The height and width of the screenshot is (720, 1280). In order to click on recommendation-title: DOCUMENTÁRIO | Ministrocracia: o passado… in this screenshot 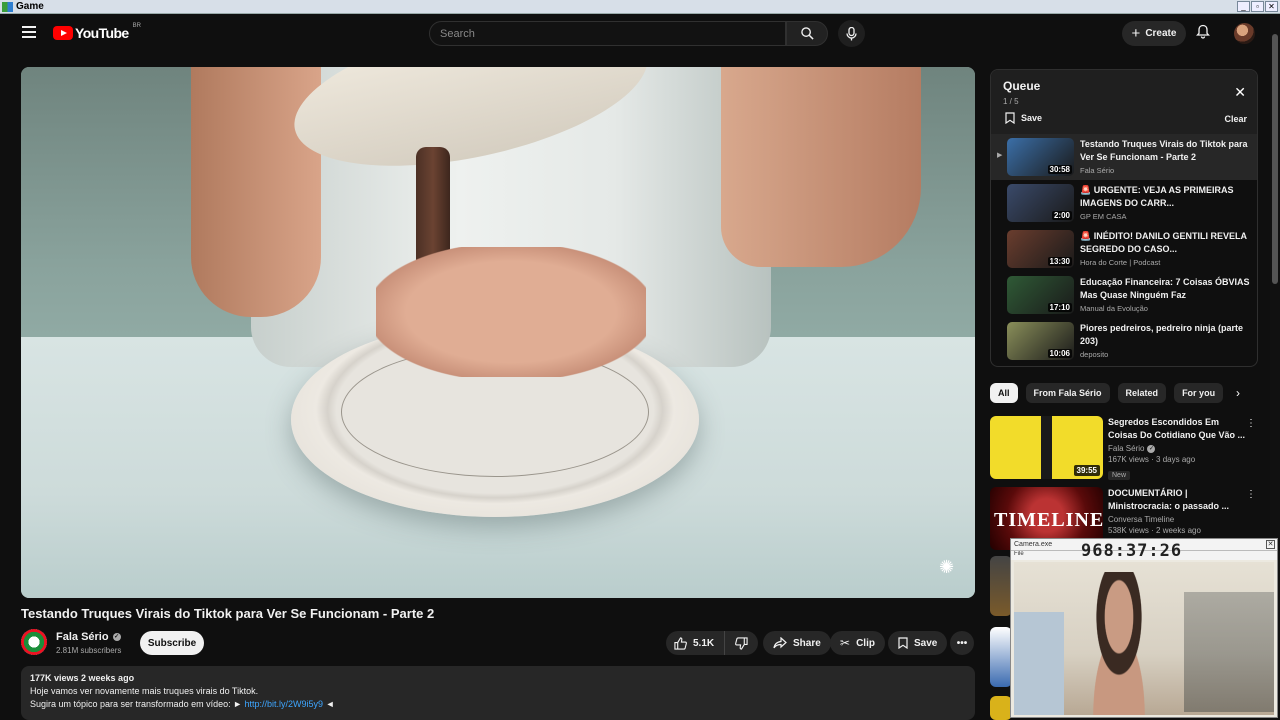, I will do `click(1178, 500)`.